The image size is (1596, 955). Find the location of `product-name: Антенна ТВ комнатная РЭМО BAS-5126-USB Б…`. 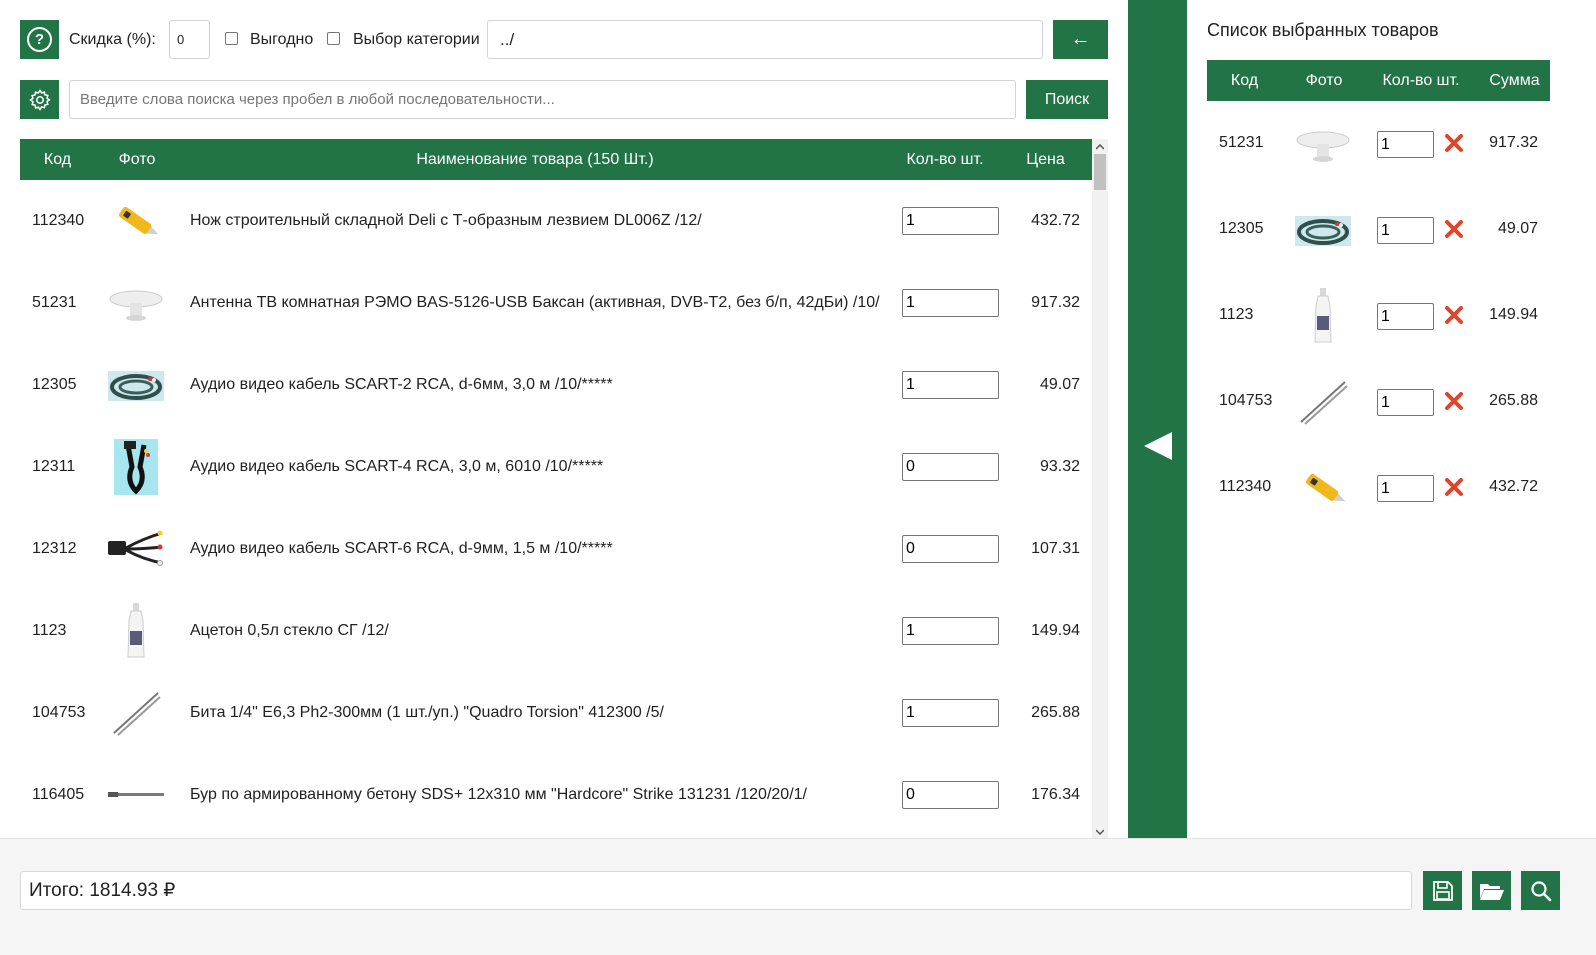

product-name: Антенна ТВ комнатная РЭМО BAS-5126-USB Б… is located at coordinates (535, 302).